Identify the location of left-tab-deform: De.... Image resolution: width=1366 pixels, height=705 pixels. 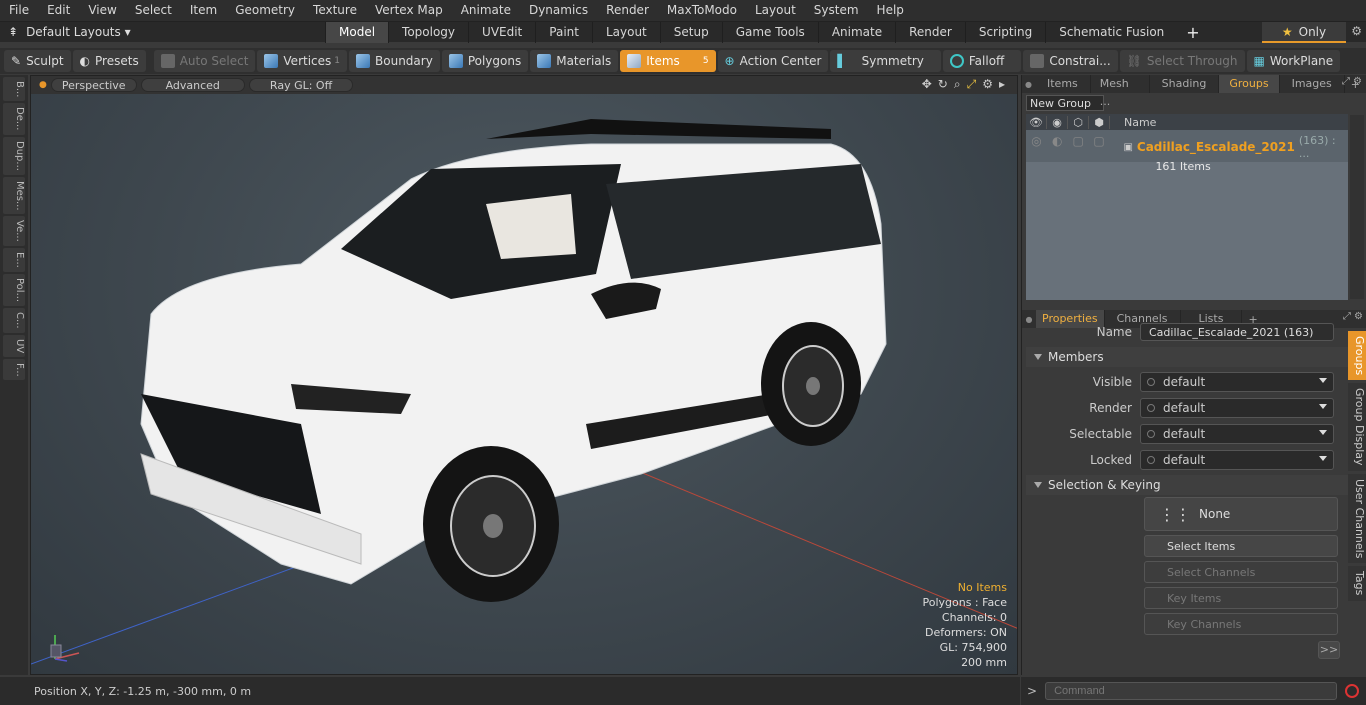
(14, 119).